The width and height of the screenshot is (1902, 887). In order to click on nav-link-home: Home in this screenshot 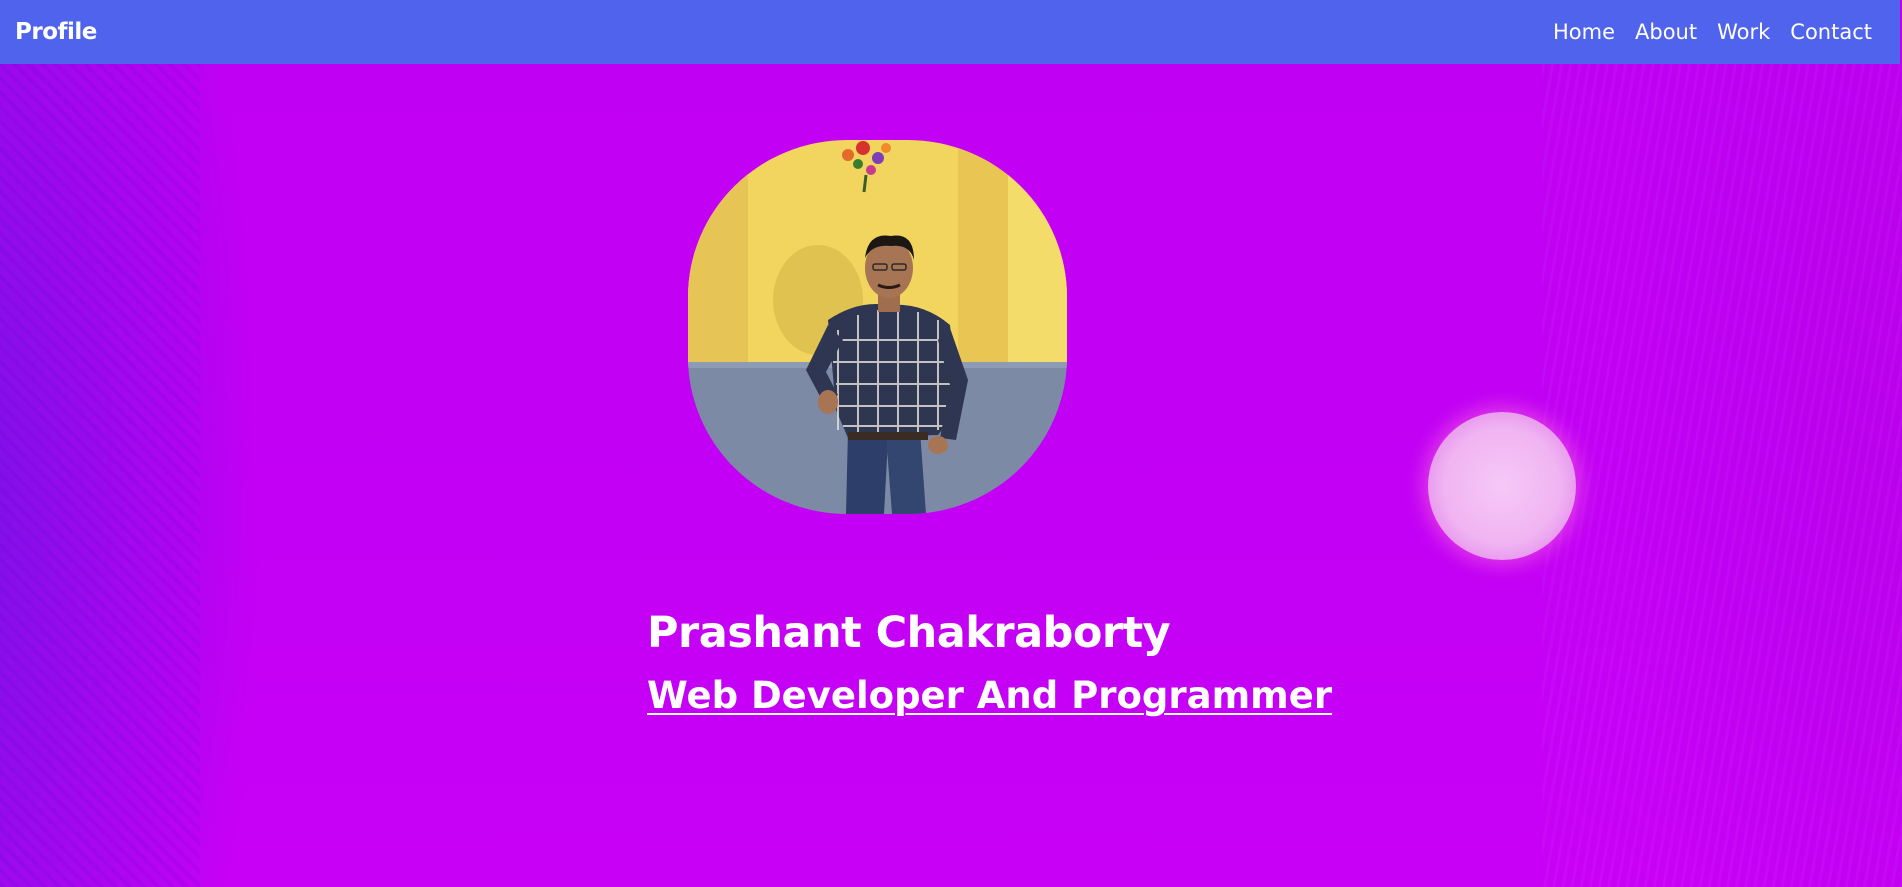, I will do `click(1584, 32)`.